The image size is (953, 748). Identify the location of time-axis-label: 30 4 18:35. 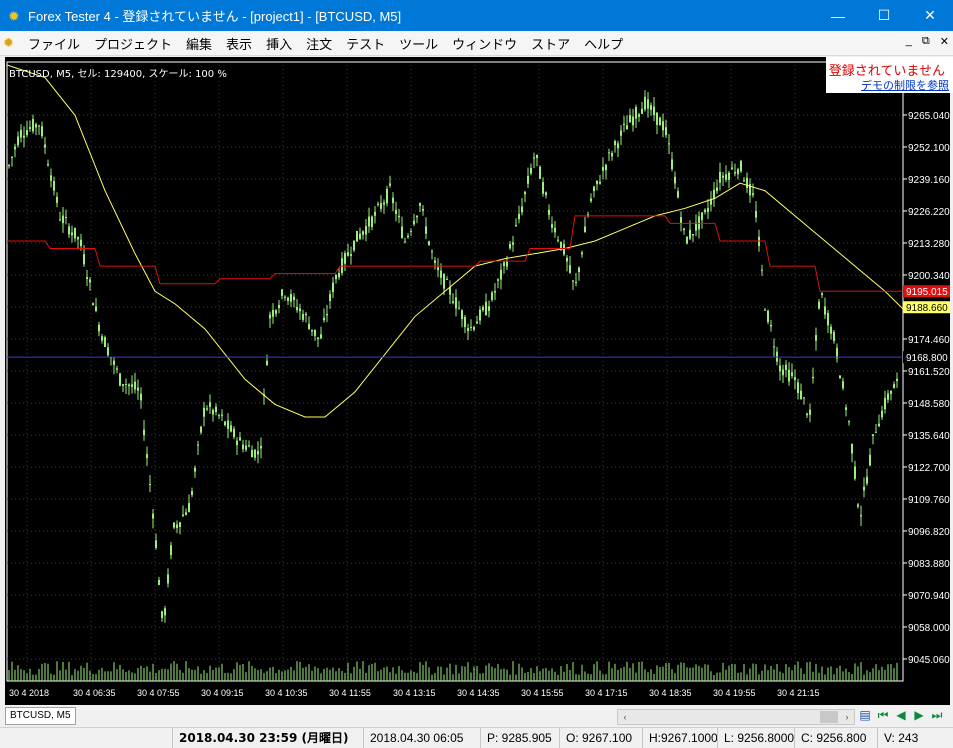
(670, 693).